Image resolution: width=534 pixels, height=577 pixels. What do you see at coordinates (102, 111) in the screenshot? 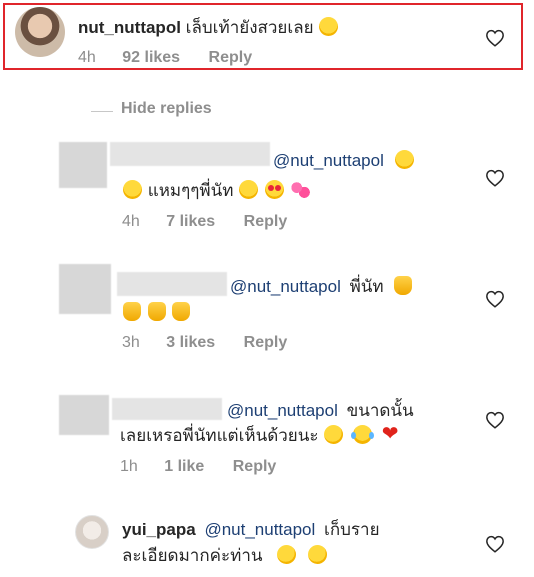
I see `divider-line` at bounding box center [102, 111].